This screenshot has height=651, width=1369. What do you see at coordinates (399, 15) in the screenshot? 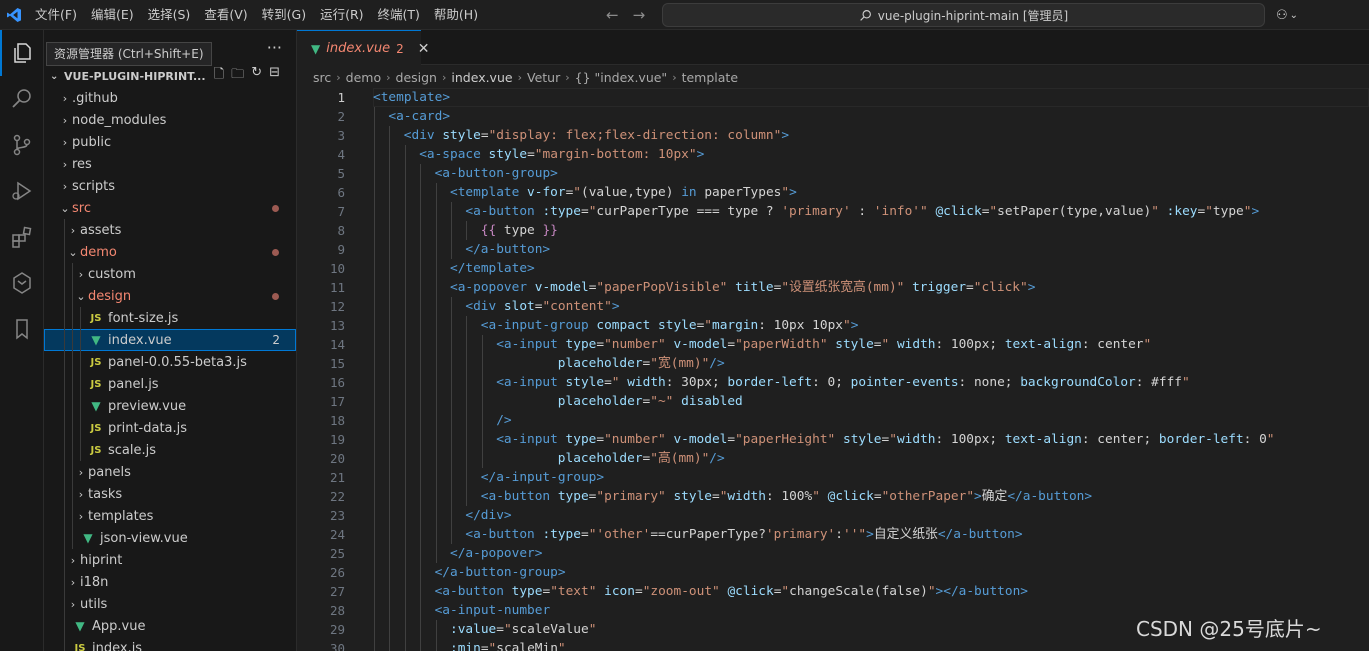
I see `menu-item: 终端(T)` at bounding box center [399, 15].